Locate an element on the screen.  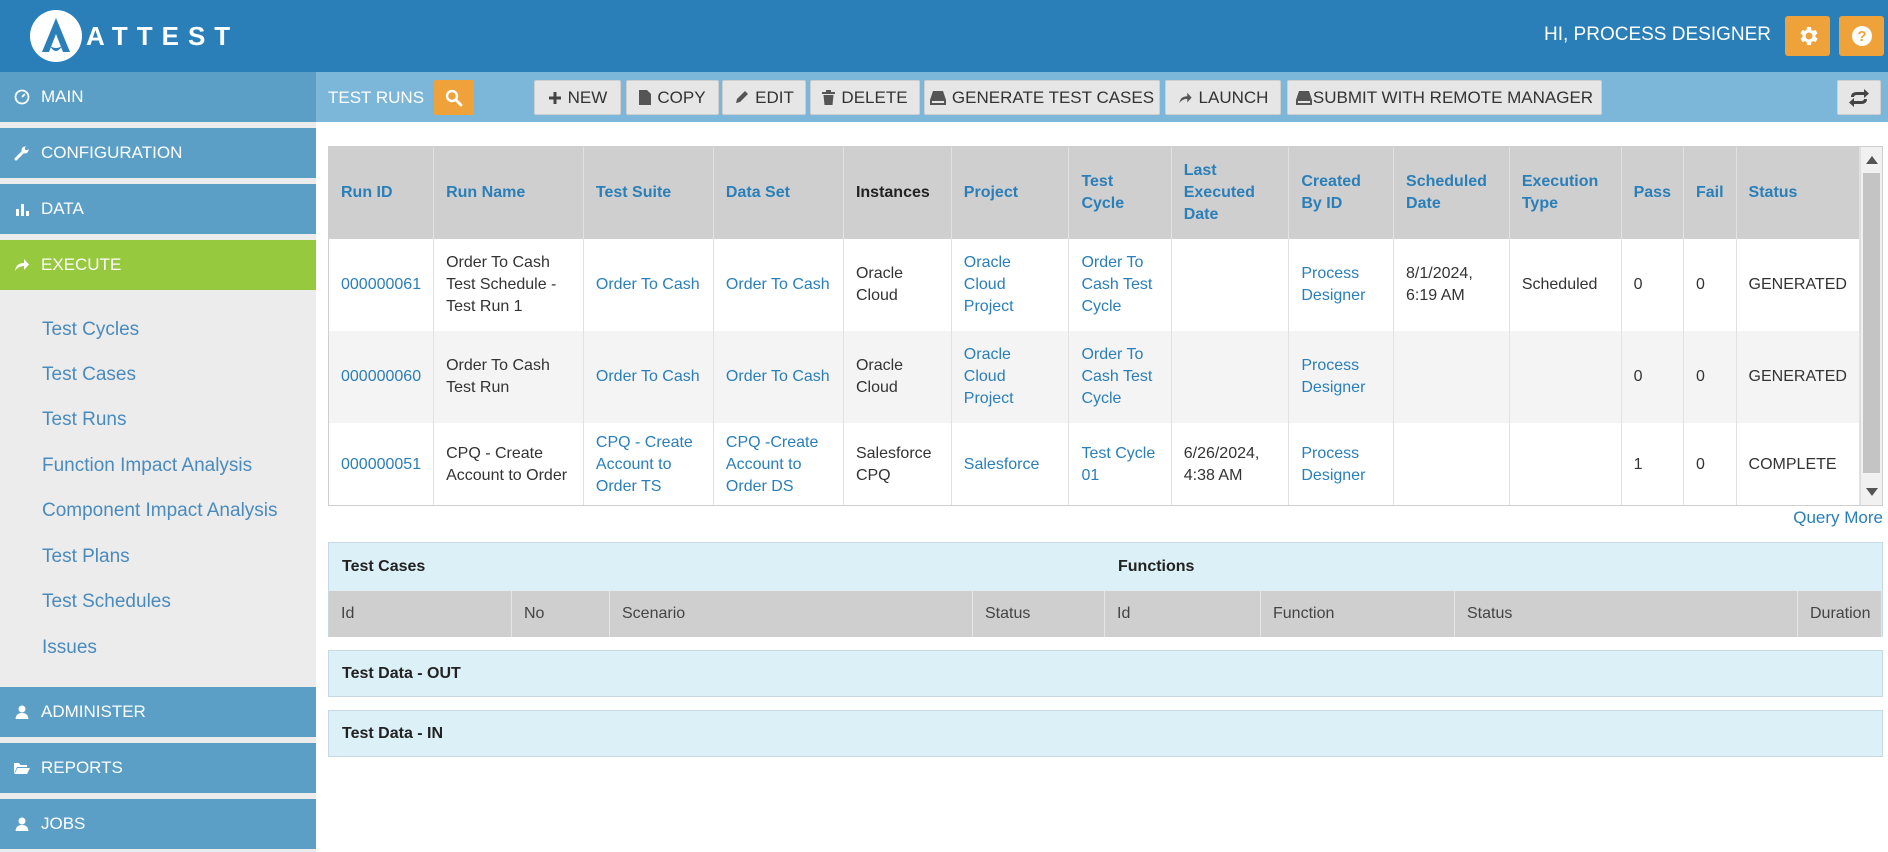
help-button: ? is located at coordinates (1861, 36).